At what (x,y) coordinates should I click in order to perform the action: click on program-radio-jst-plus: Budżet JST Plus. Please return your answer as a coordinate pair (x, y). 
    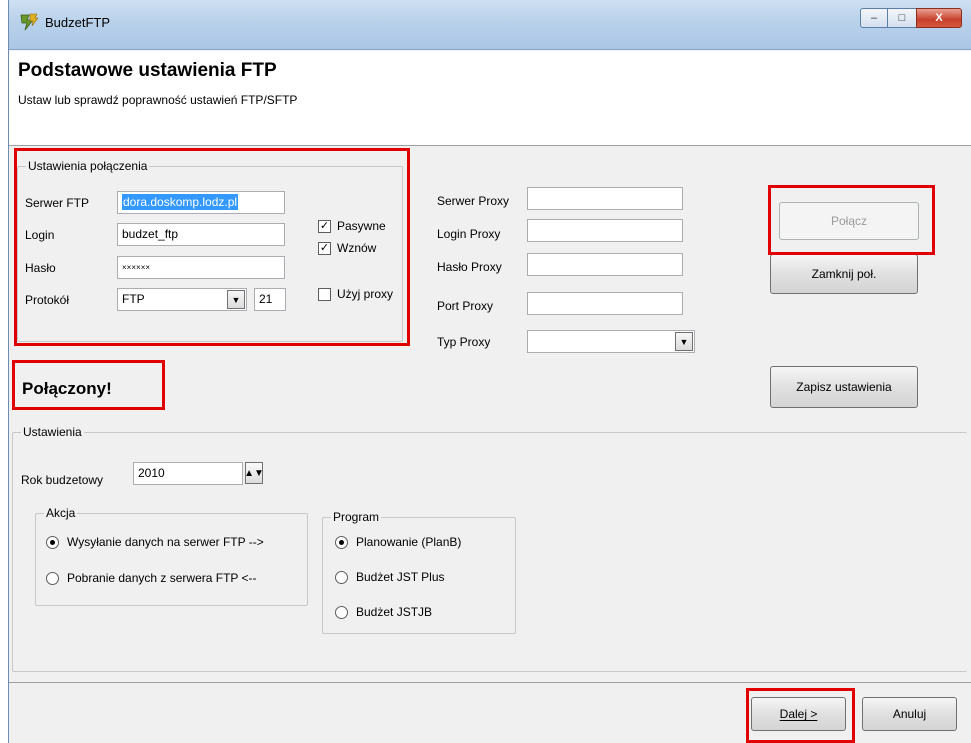
    Looking at the image, I should click on (390, 577).